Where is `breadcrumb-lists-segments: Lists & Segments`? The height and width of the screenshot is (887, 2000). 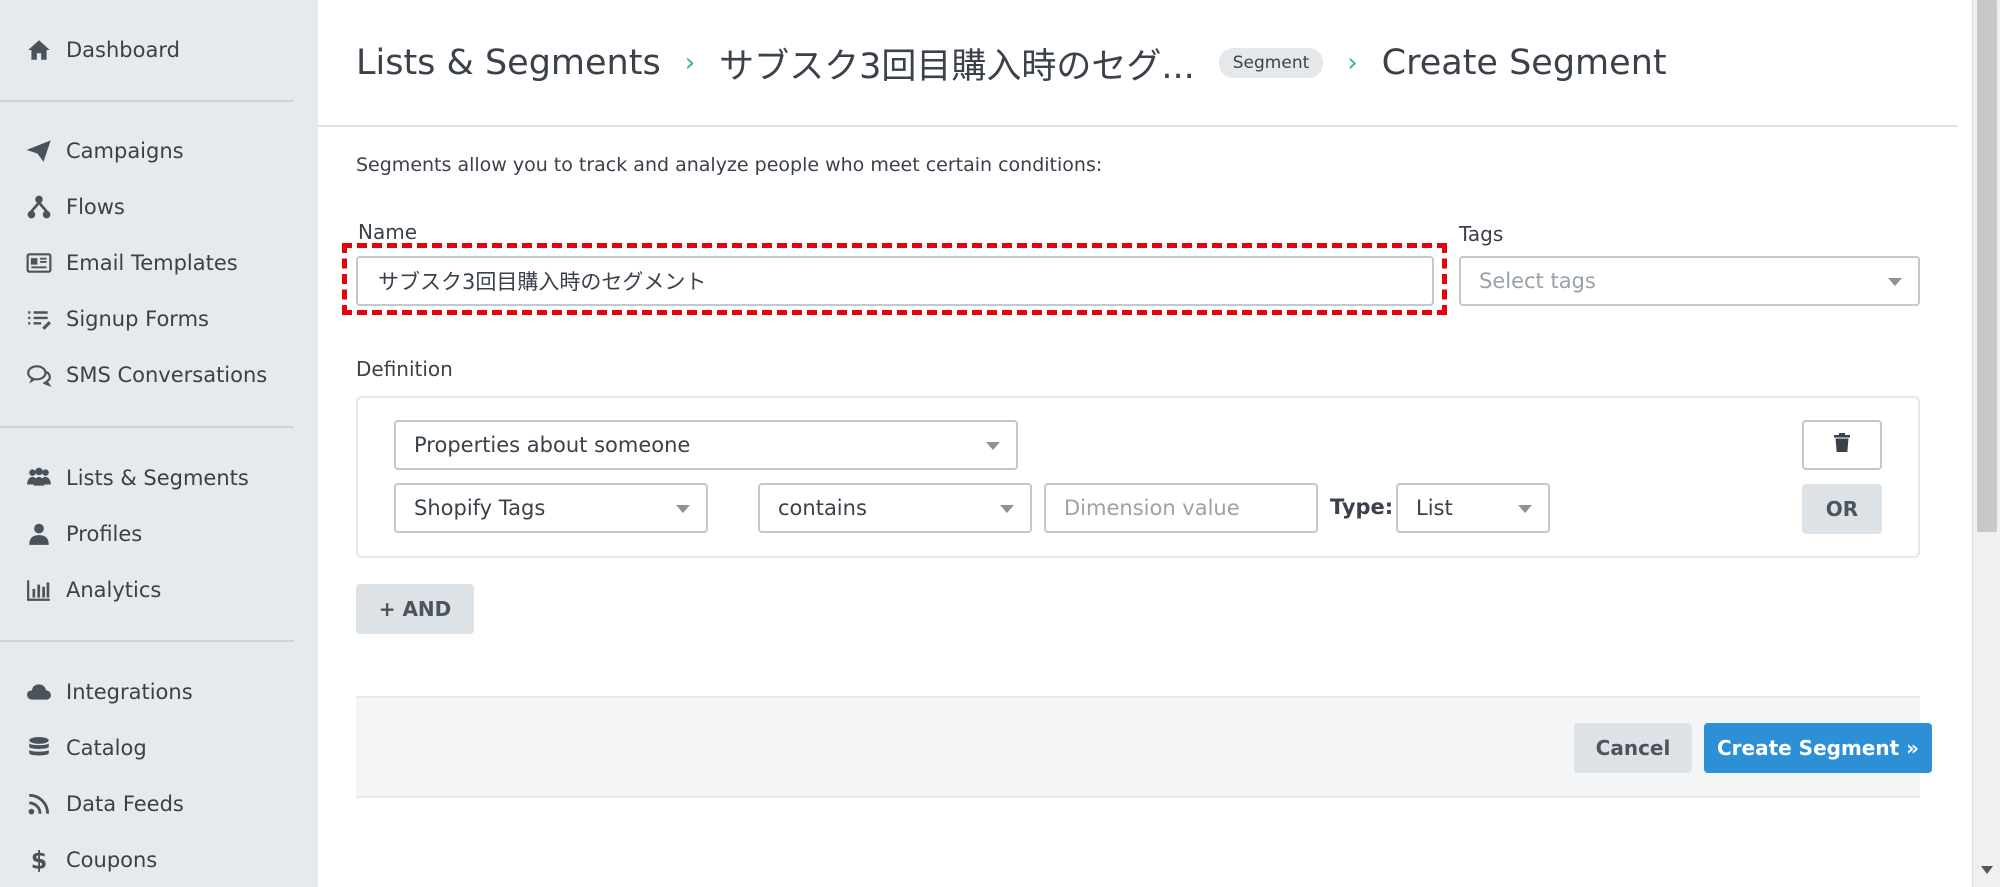 breadcrumb-lists-segments: Lists & Segments is located at coordinates (508, 63).